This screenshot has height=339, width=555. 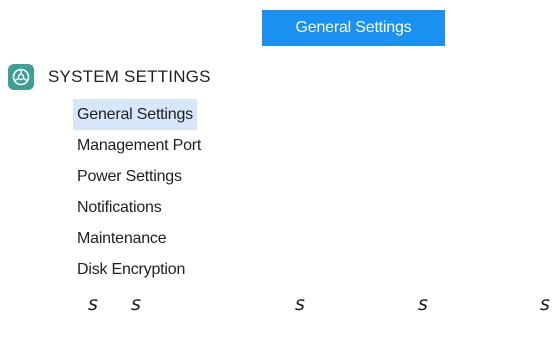 I want to click on section-title: SYSTEM SETTINGS, so click(x=129, y=76).